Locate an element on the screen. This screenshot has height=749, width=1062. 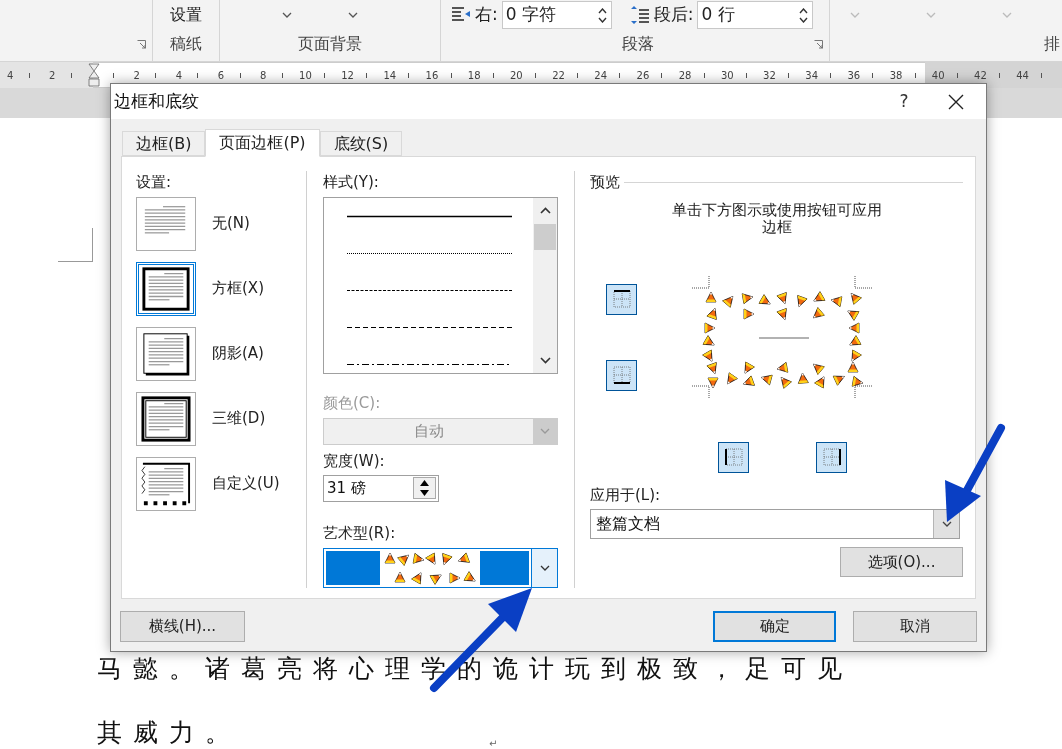
field-label: 应用于(L): is located at coordinates (626, 495).